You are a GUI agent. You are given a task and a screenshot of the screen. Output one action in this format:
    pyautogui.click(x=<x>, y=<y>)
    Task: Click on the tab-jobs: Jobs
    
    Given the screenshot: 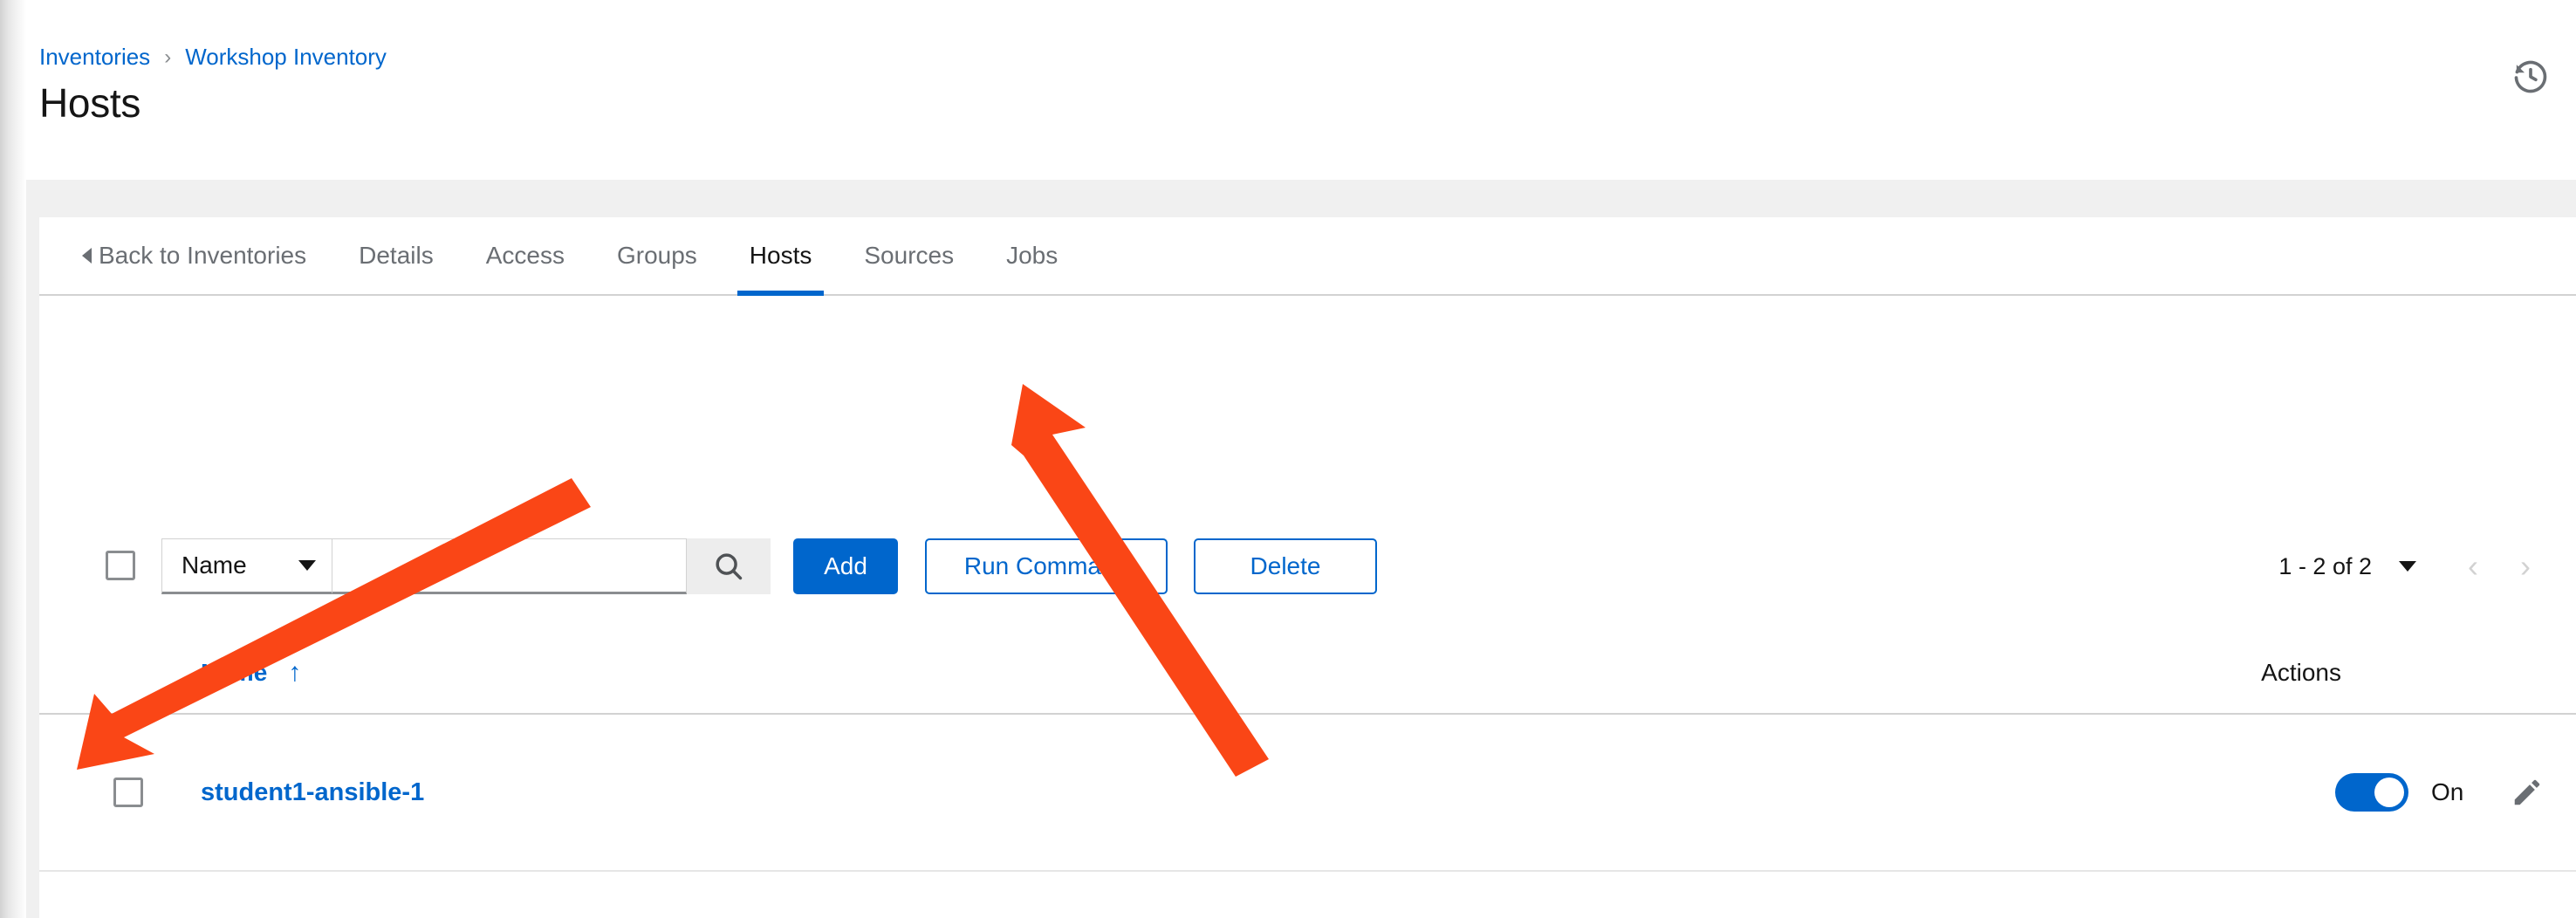 What is the action you would take?
    pyautogui.click(x=1032, y=256)
    